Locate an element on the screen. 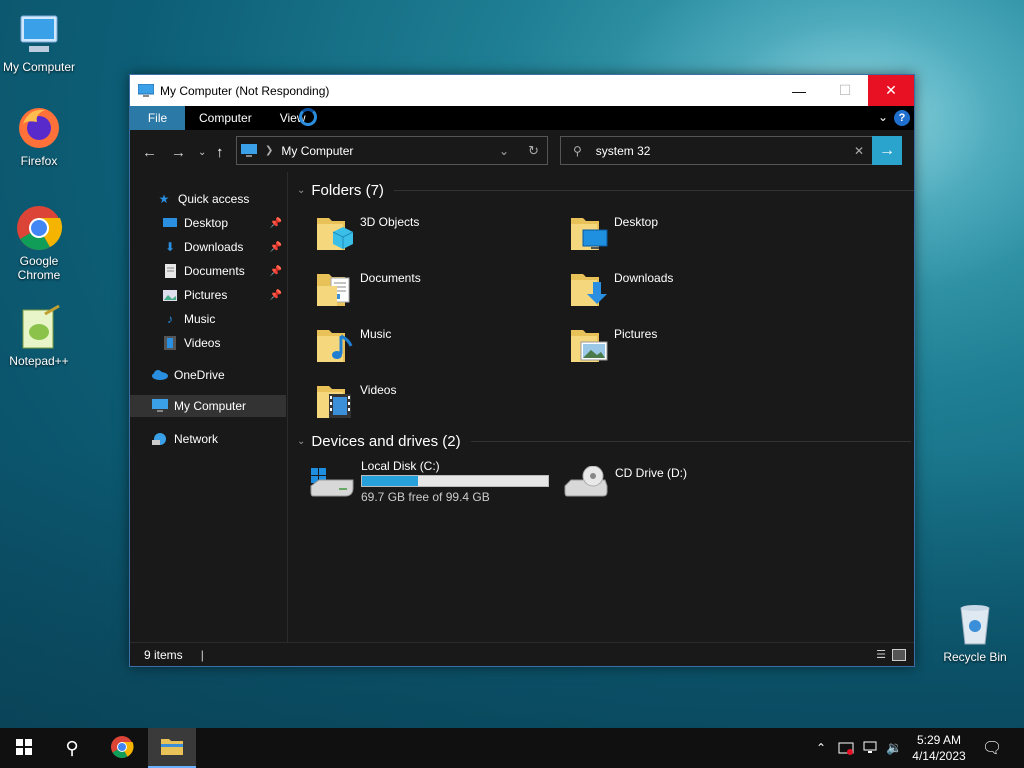 The image size is (1024, 768). clear-search-icon: ✕ is located at coordinates (859, 151).